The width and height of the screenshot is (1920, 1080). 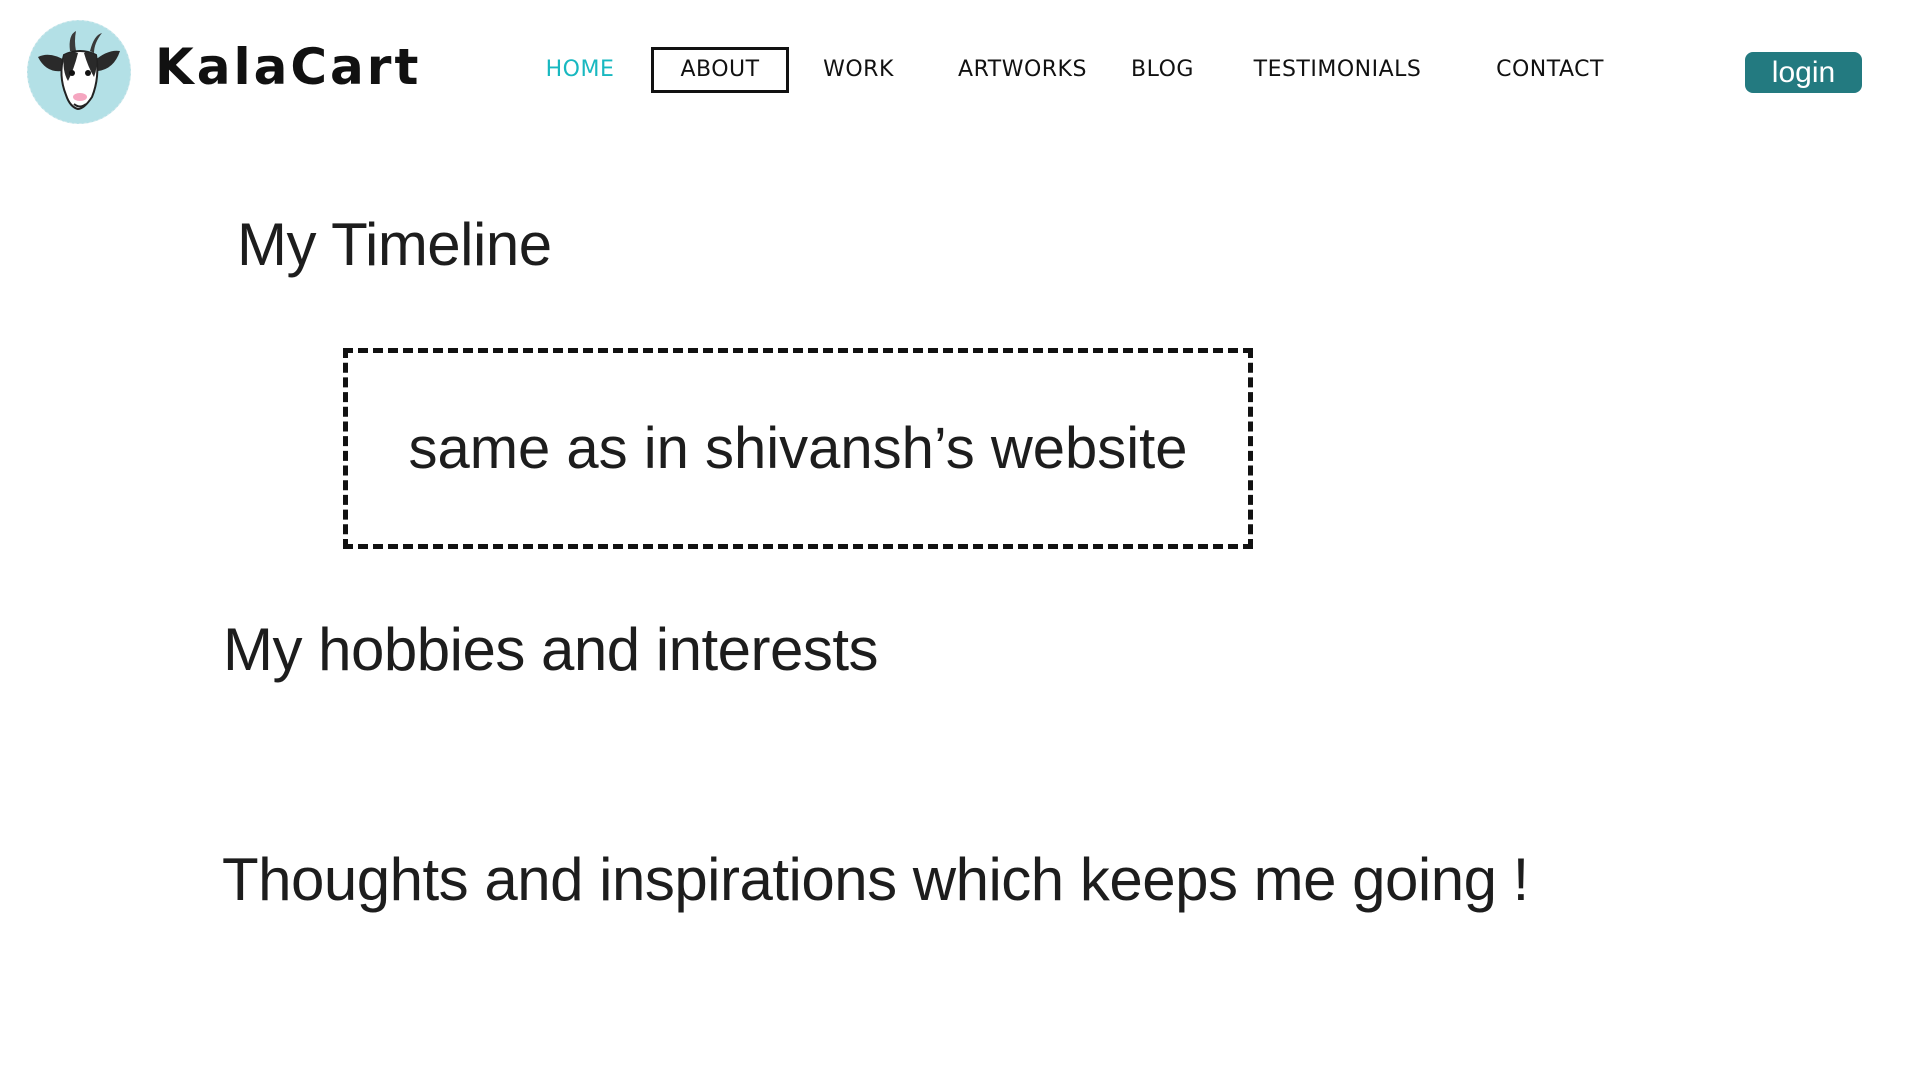 I want to click on nav-home: HOME, so click(x=580, y=70).